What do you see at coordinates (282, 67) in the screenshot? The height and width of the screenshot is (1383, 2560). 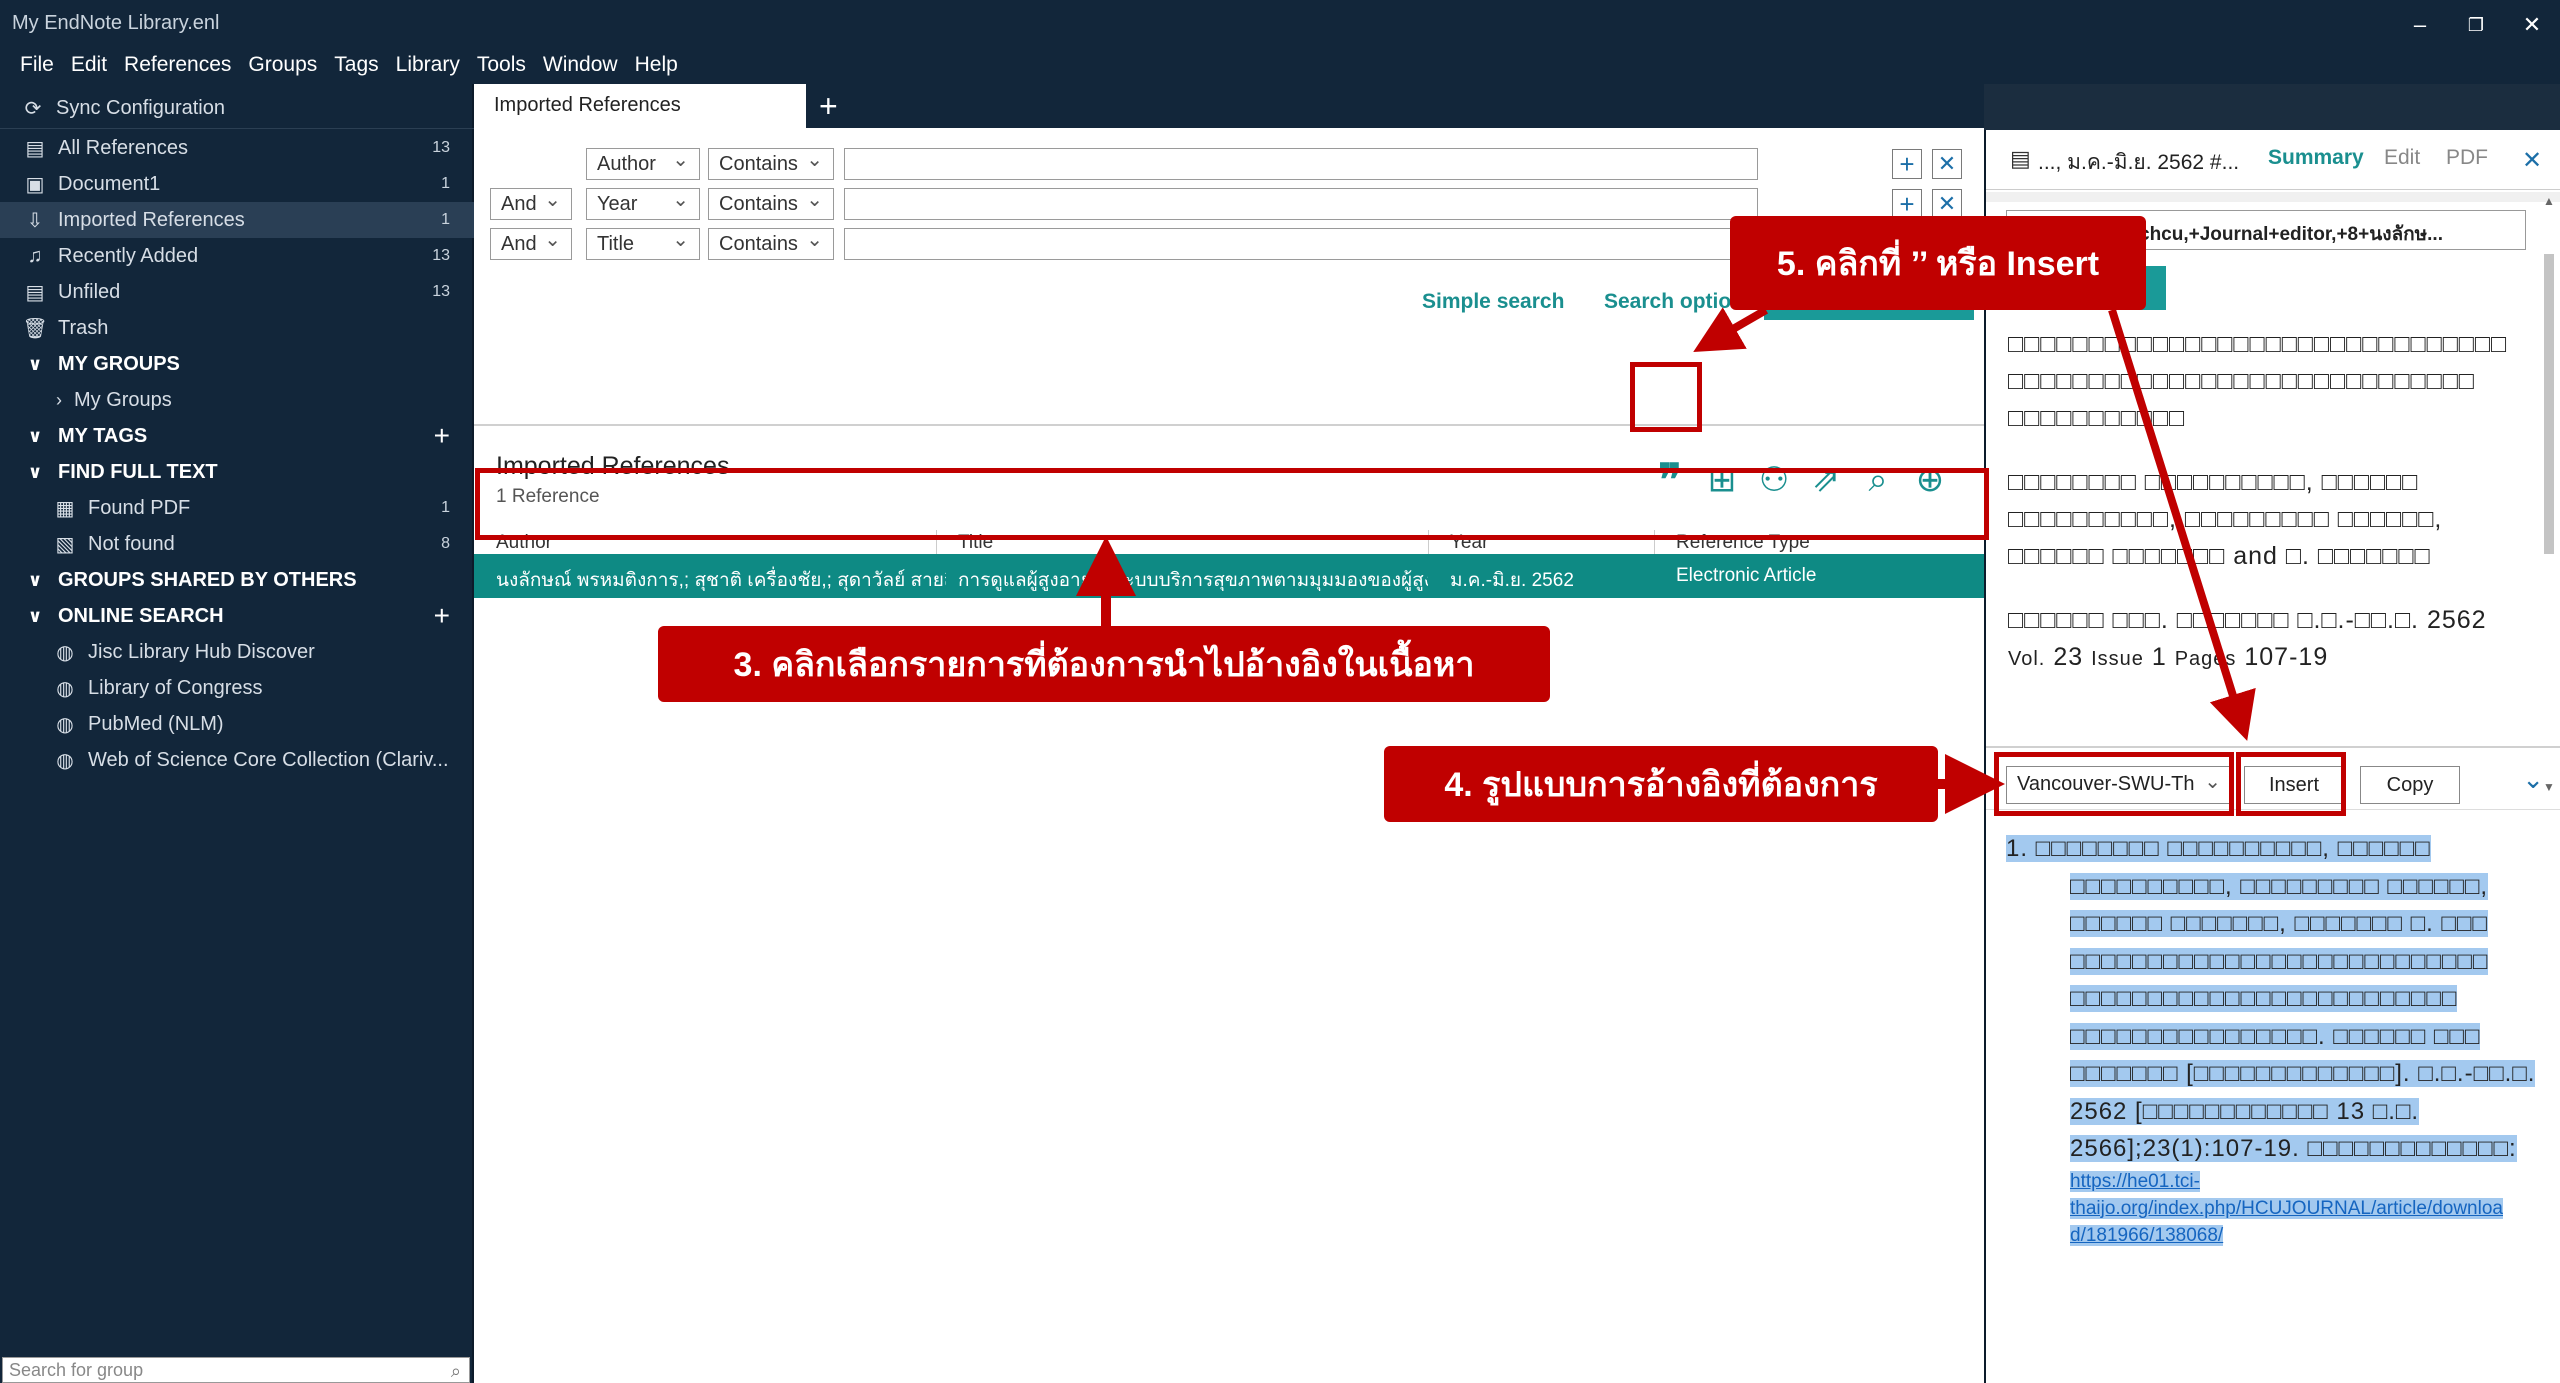 I see `menu-groups: Groups` at bounding box center [282, 67].